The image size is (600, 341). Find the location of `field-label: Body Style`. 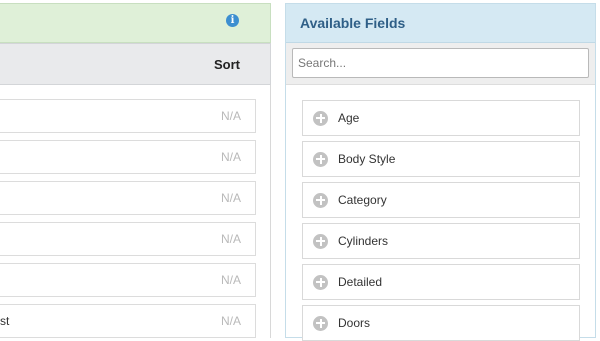

field-label: Body Style is located at coordinates (367, 159).